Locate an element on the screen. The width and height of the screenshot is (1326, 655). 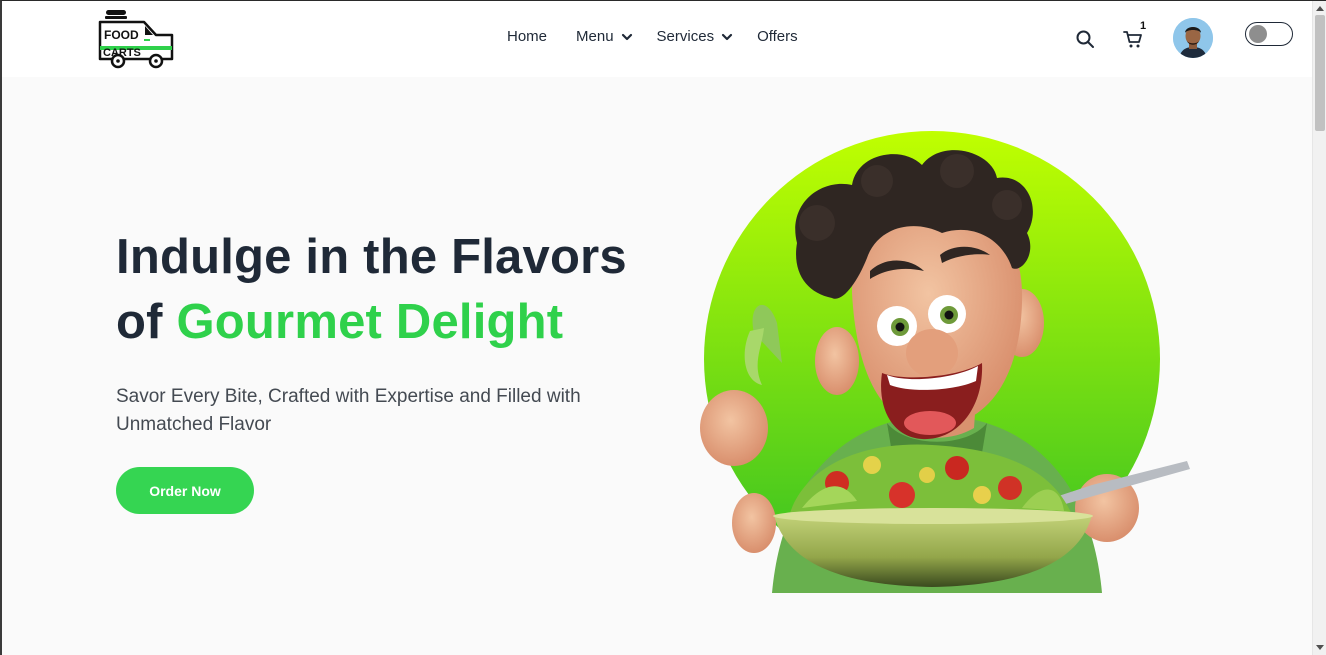
logo-text-food: FOOD is located at coordinates (121, 35).